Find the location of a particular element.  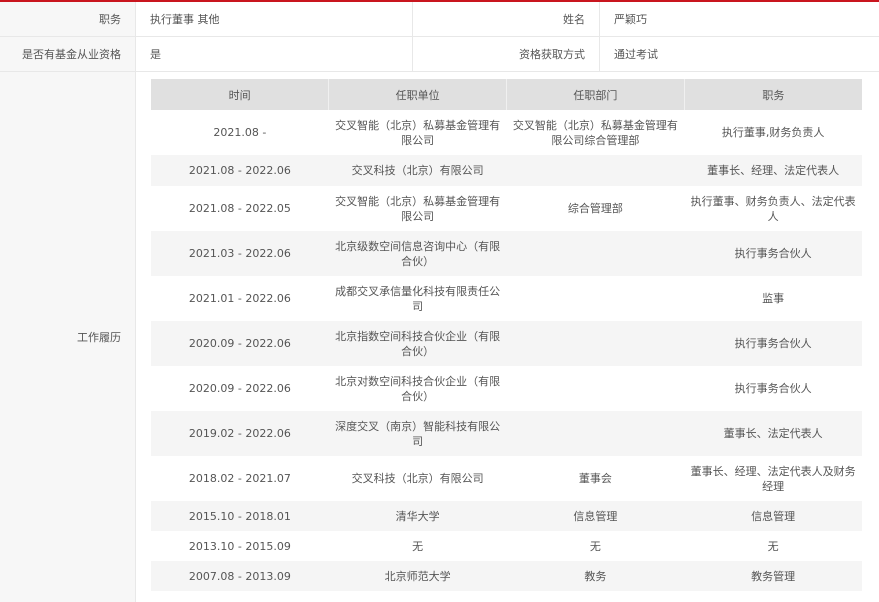

cell-time: 2013.10 - 2015.09 is located at coordinates (239, 546).